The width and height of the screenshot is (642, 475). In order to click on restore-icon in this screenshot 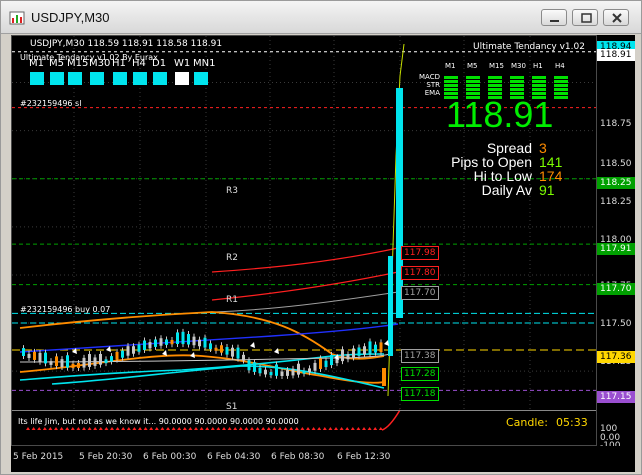, I will do `click(586, 18)`.